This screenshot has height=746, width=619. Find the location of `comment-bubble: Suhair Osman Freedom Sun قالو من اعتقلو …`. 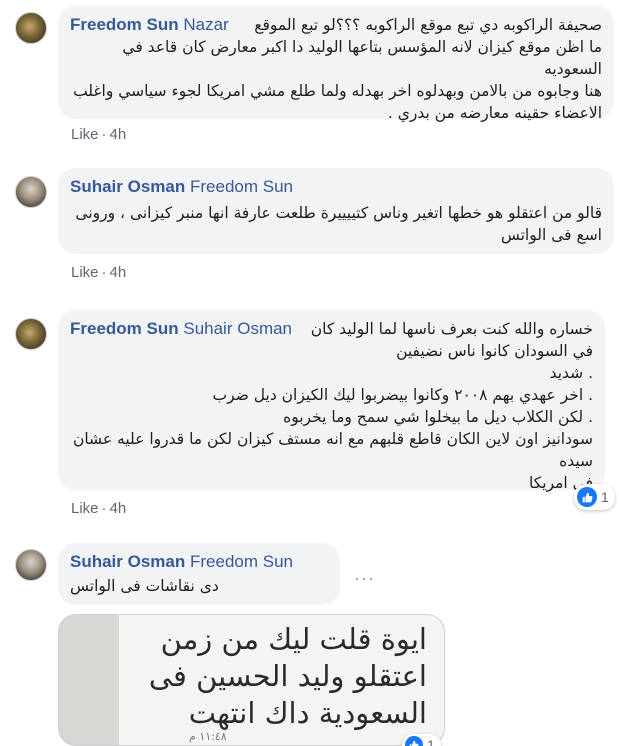

comment-bubble: Suhair Osman Freedom Sun قالو من اعتقلو … is located at coordinates (336, 211).